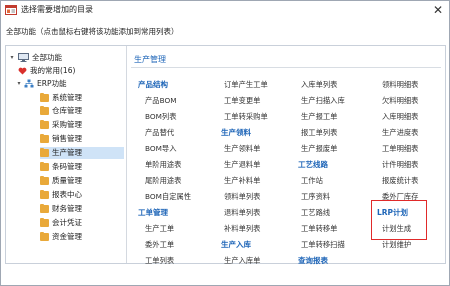 The image size is (450, 286). Describe the element at coordinates (242, 149) in the screenshot. I see `function-link: 生产领料单` at that location.